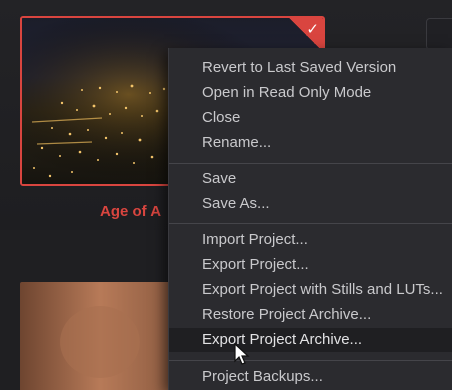 This screenshot has width=452, height=390. I want to click on selected-check-badge: ✓, so click(306, 35).